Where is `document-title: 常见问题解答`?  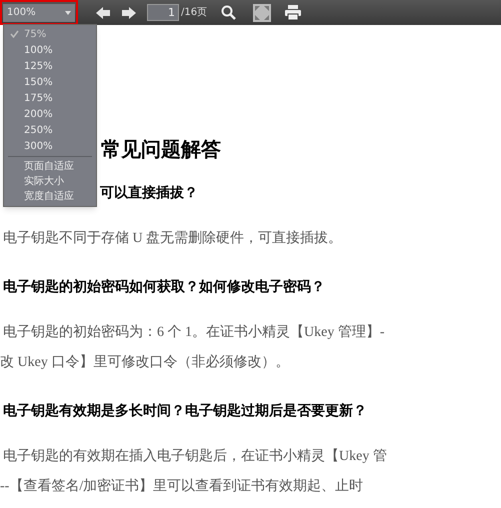
document-title: 常见问题解答 is located at coordinates (161, 149).